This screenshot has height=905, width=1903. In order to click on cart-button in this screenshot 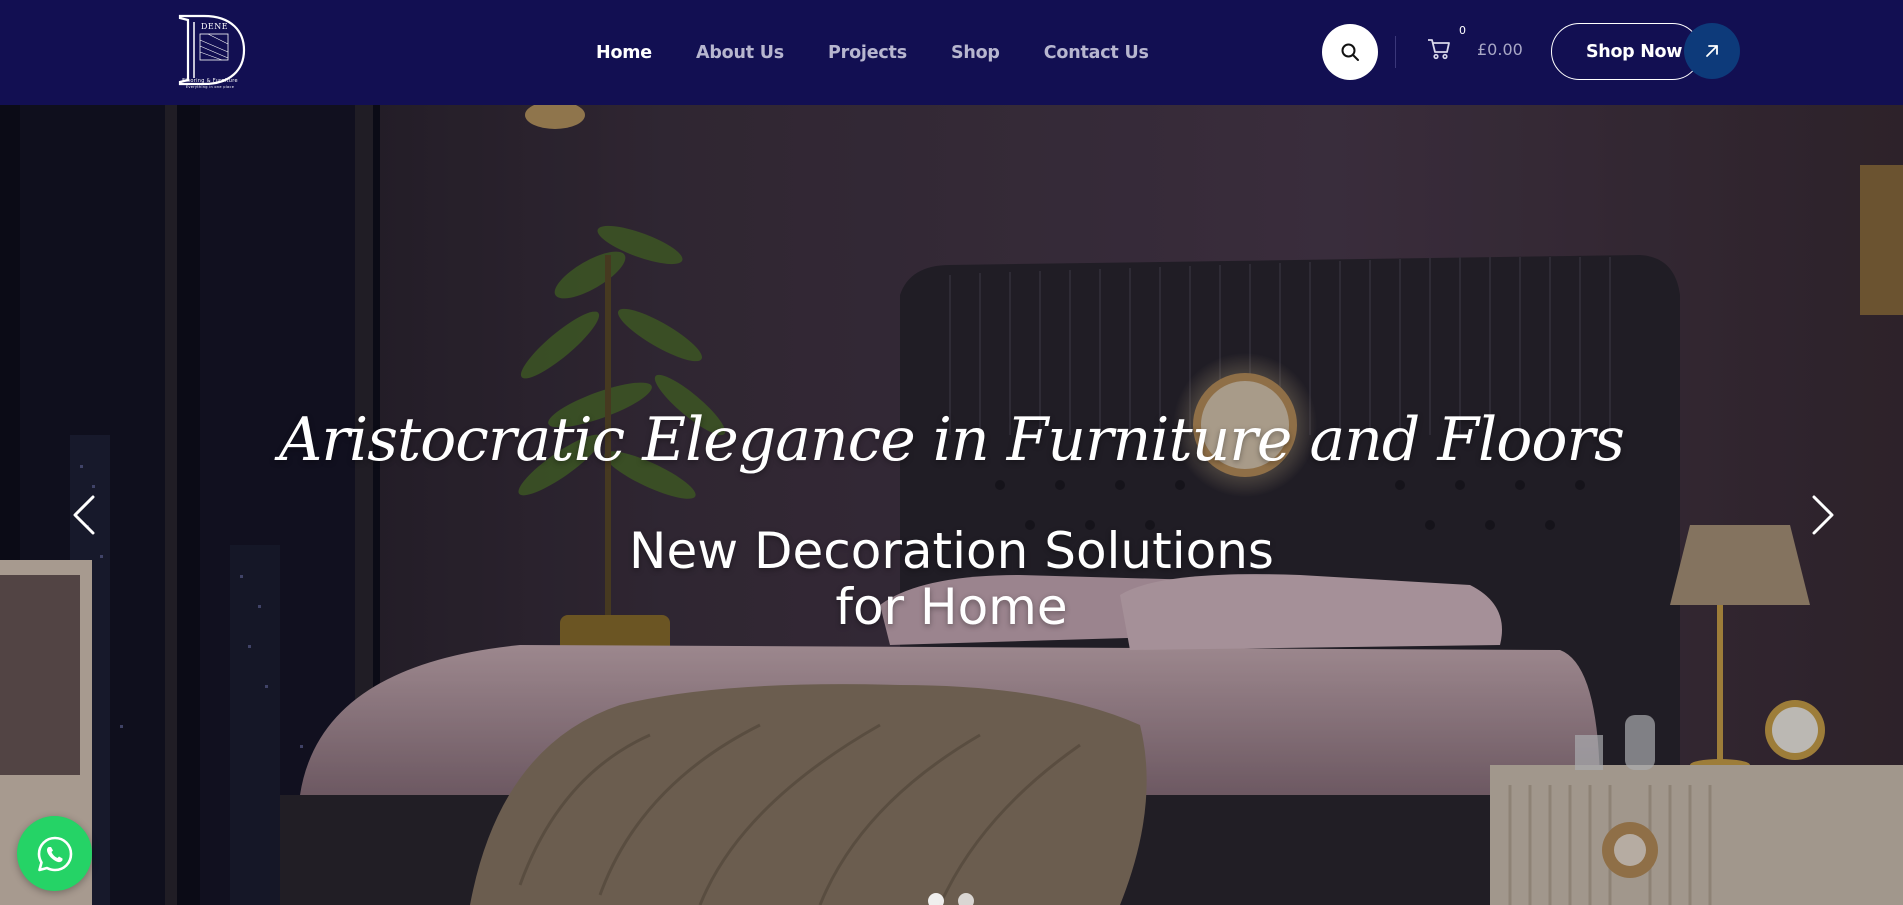, I will do `click(1441, 51)`.